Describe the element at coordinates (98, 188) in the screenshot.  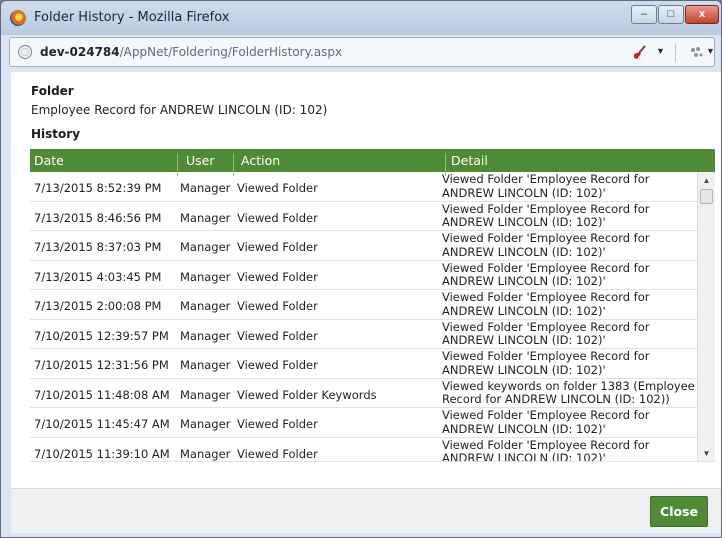
I see `cell-date: 7/13/2015 8:52:39 PM` at that location.